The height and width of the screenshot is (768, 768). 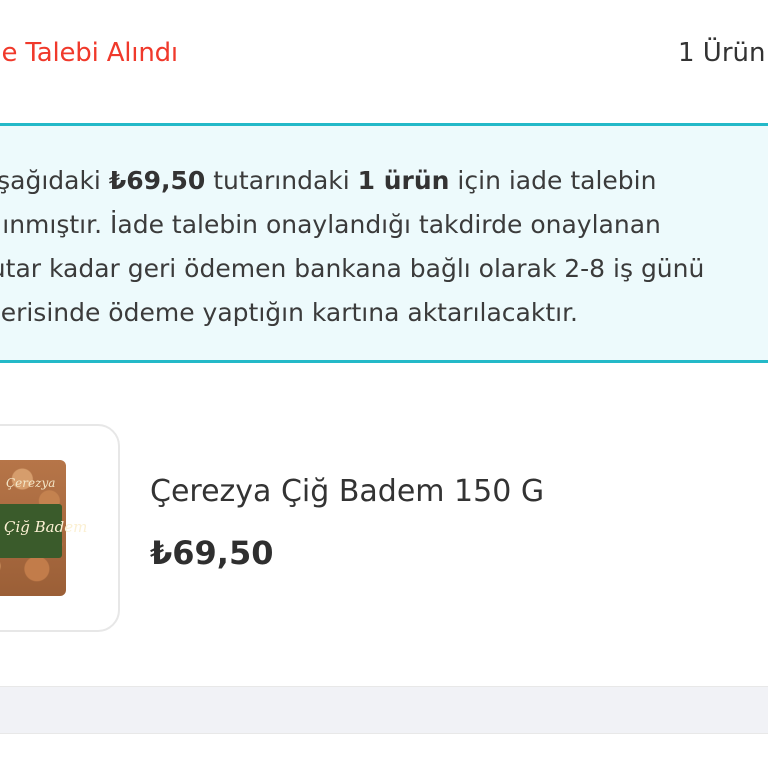 I want to click on refund-info-text-middle: tutarındaki, so click(x=281, y=180).